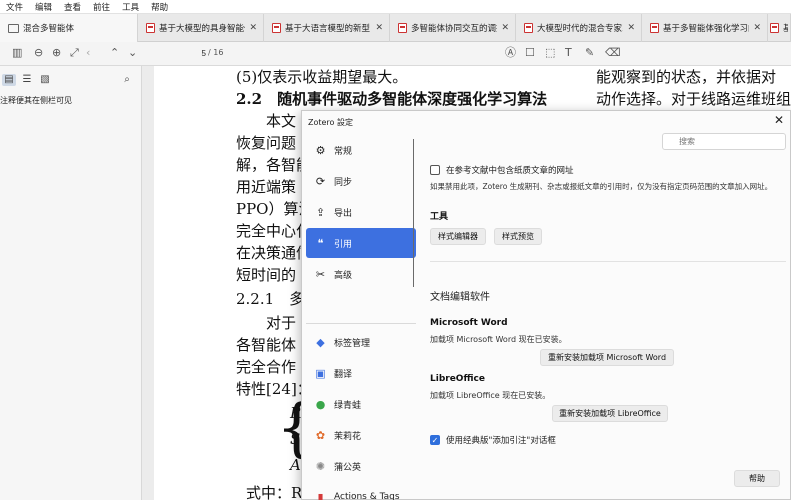 The width and height of the screenshot is (791, 500). I want to click on pdf-heading: 2.2 随机事件驱动多智能体深度强化学习算法, so click(392, 99).